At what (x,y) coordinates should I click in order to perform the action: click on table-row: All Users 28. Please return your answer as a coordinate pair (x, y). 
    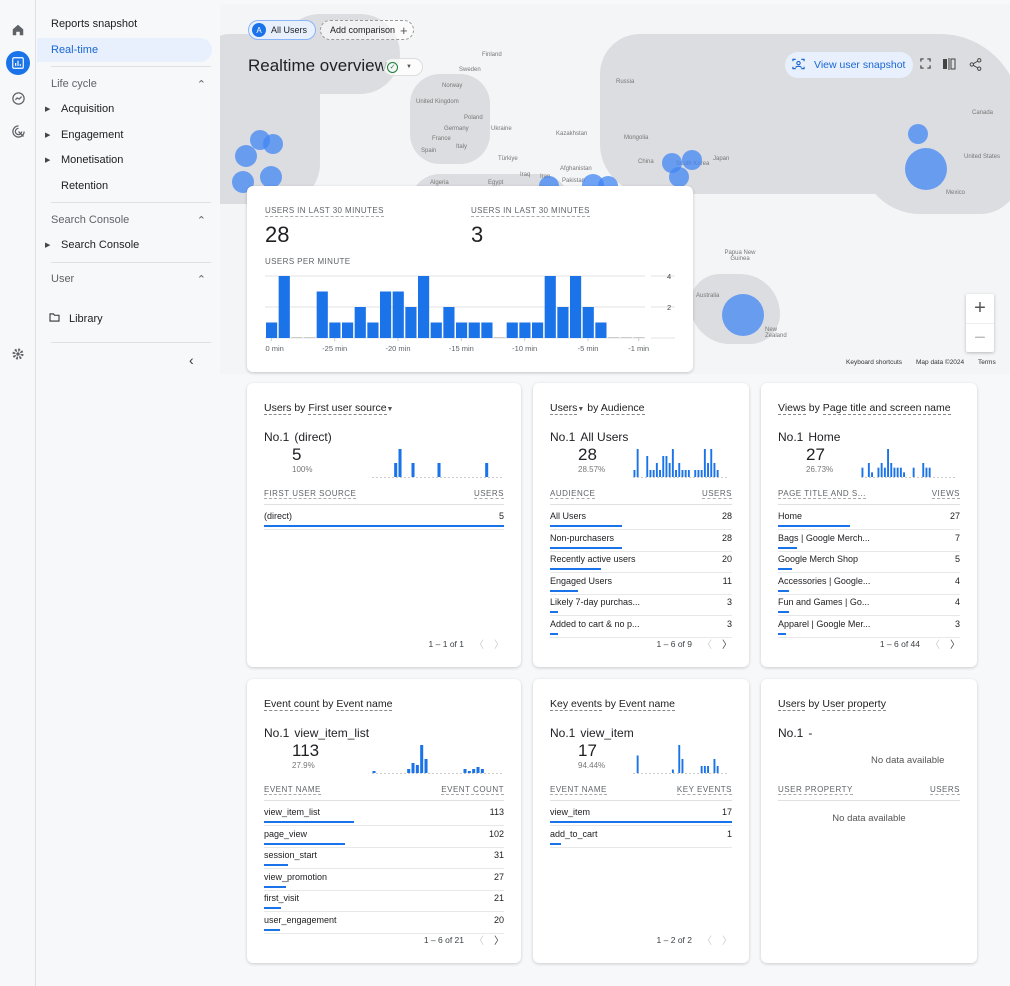
    Looking at the image, I should click on (641, 519).